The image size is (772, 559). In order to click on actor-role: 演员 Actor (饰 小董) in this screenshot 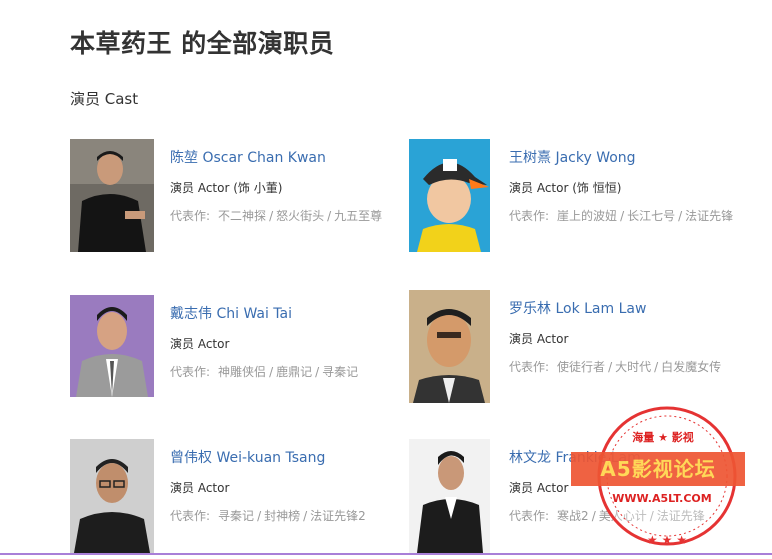, I will do `click(226, 188)`.